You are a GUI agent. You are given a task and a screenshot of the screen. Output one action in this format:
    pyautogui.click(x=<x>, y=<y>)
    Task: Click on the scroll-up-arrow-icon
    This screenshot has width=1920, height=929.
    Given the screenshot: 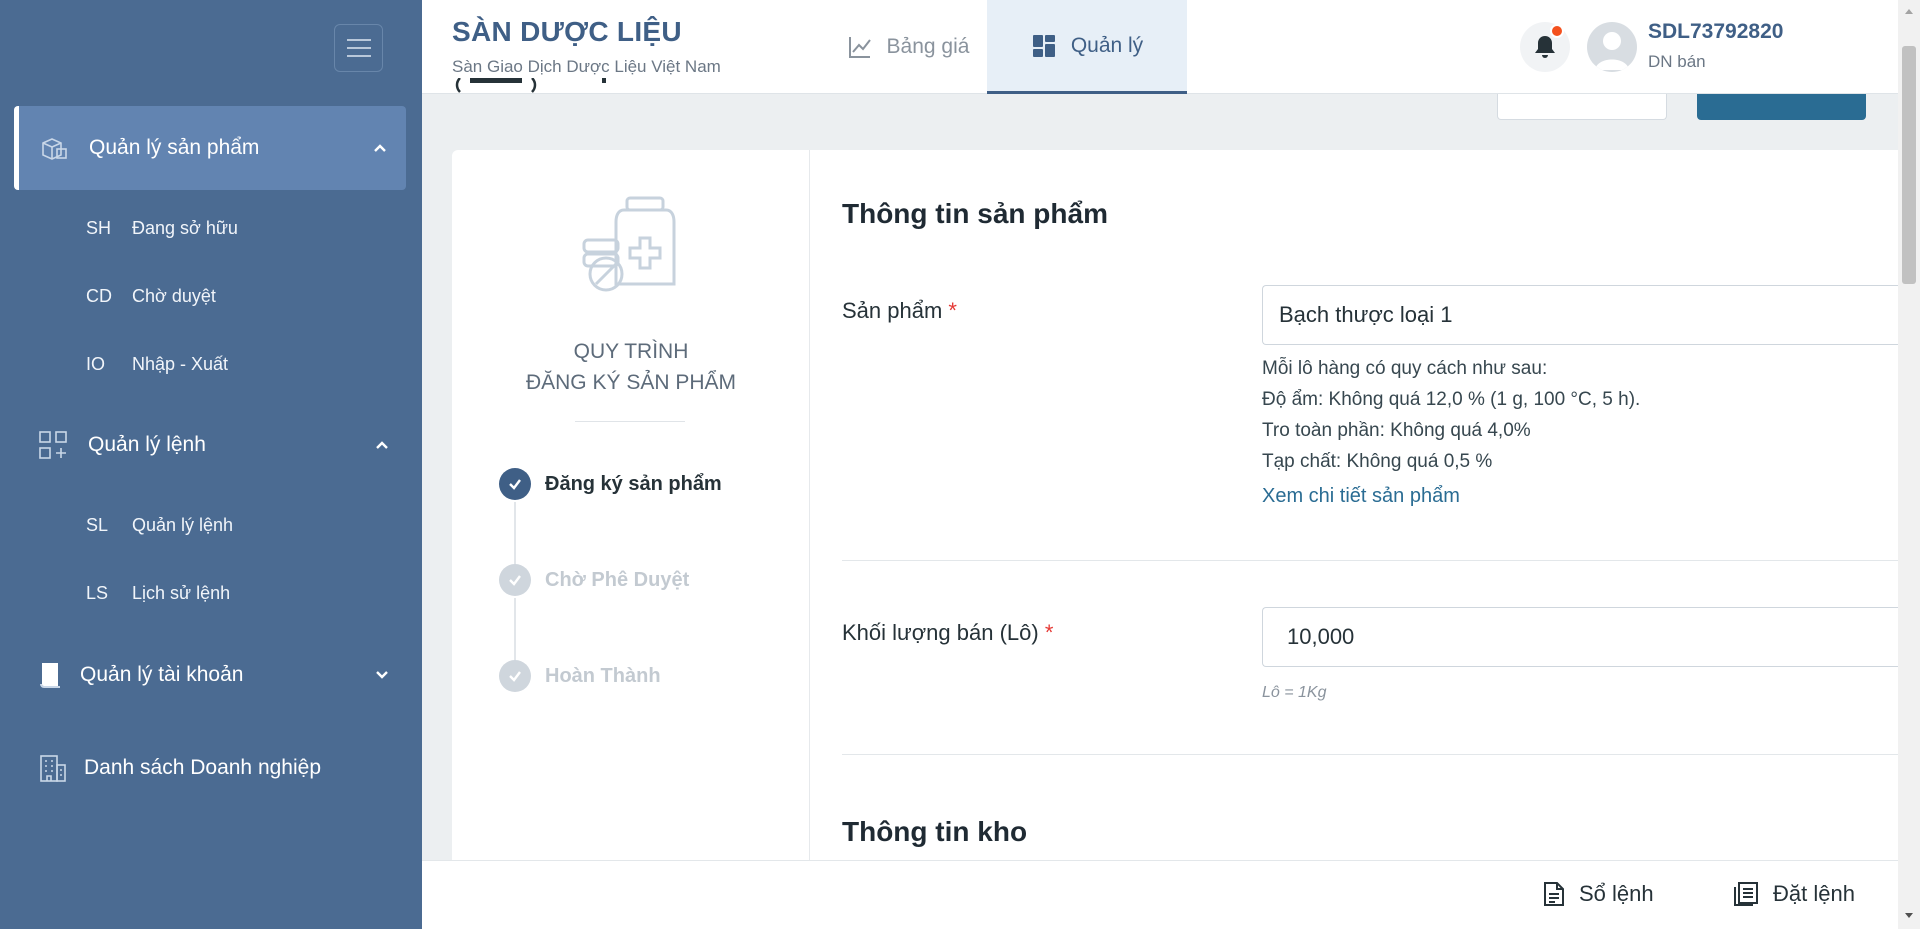 What is the action you would take?
    pyautogui.click(x=1909, y=11)
    